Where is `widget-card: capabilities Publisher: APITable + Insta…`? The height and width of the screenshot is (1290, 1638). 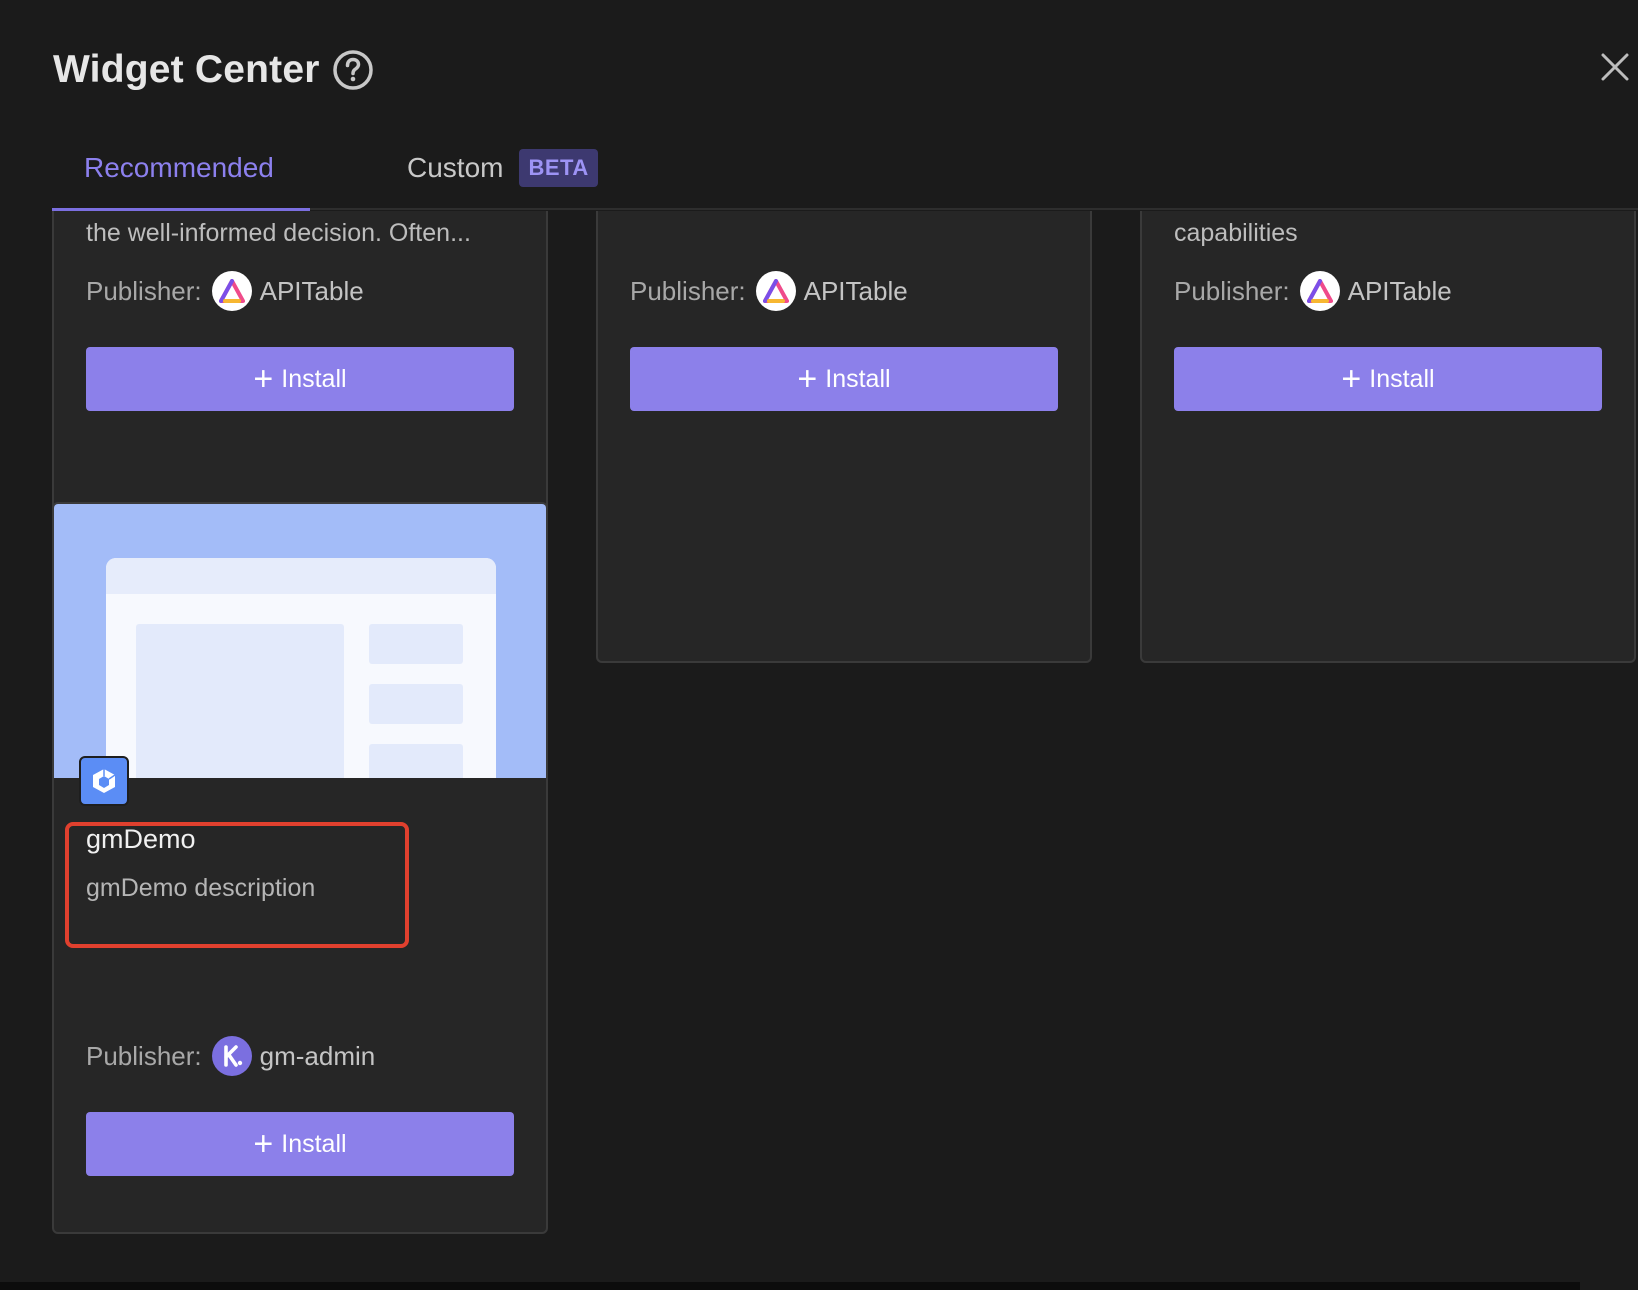
widget-card: capabilities Publisher: APITable + Insta… is located at coordinates (1388, 437).